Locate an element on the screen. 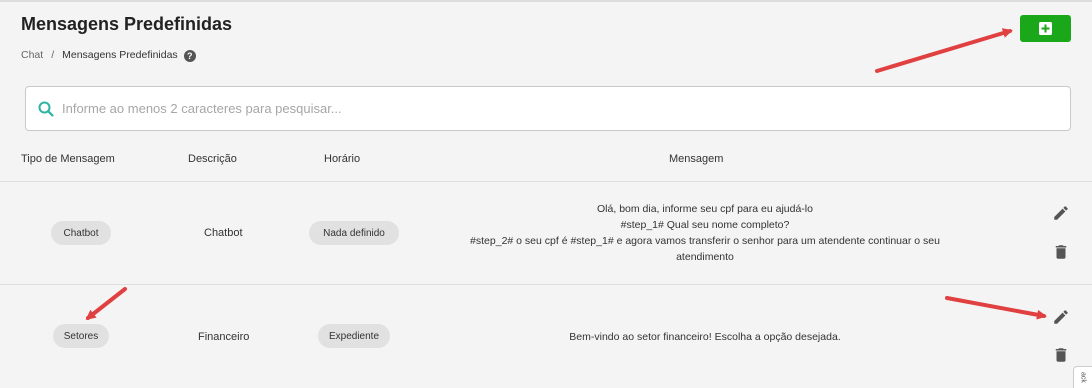  add-message-button is located at coordinates (1045, 28).